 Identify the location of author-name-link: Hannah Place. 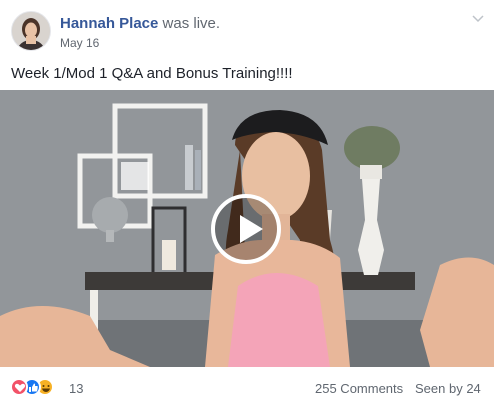
(109, 23).